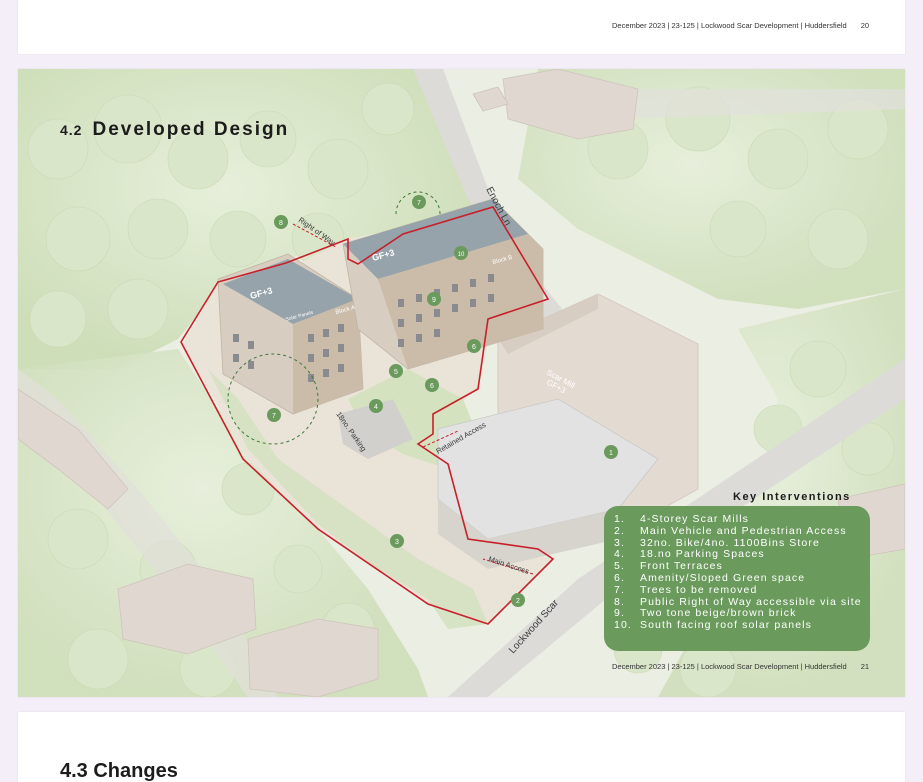  Describe the element at coordinates (119, 771) in the screenshot. I see `next-section-title: 4.3 Changes` at that location.